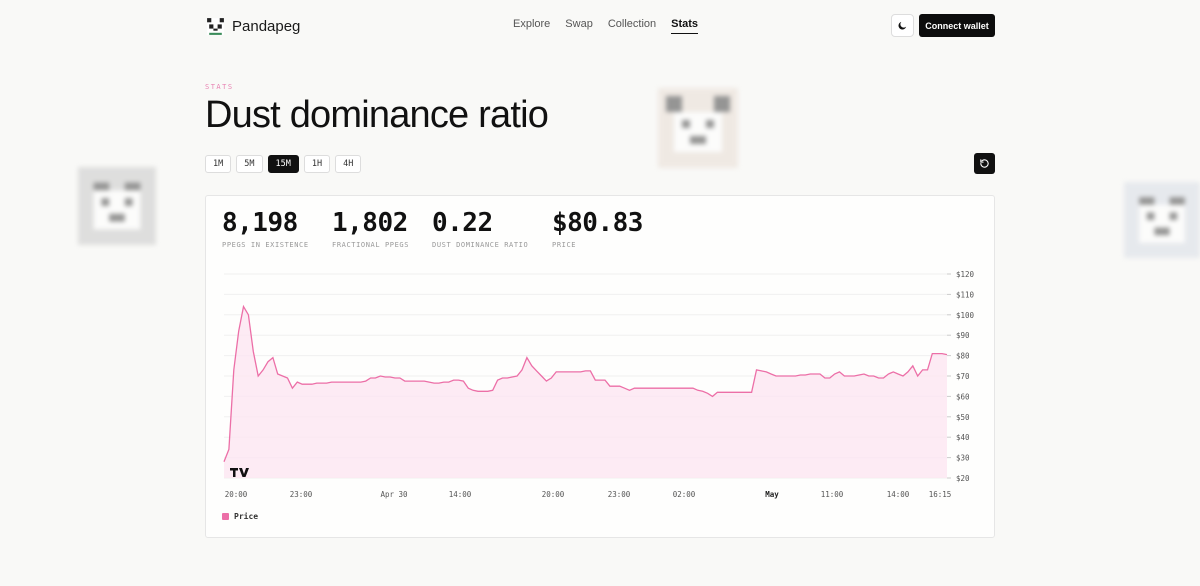  What do you see at coordinates (957, 25) in the screenshot?
I see `connect-wallet-button: Connect wallet` at bounding box center [957, 25].